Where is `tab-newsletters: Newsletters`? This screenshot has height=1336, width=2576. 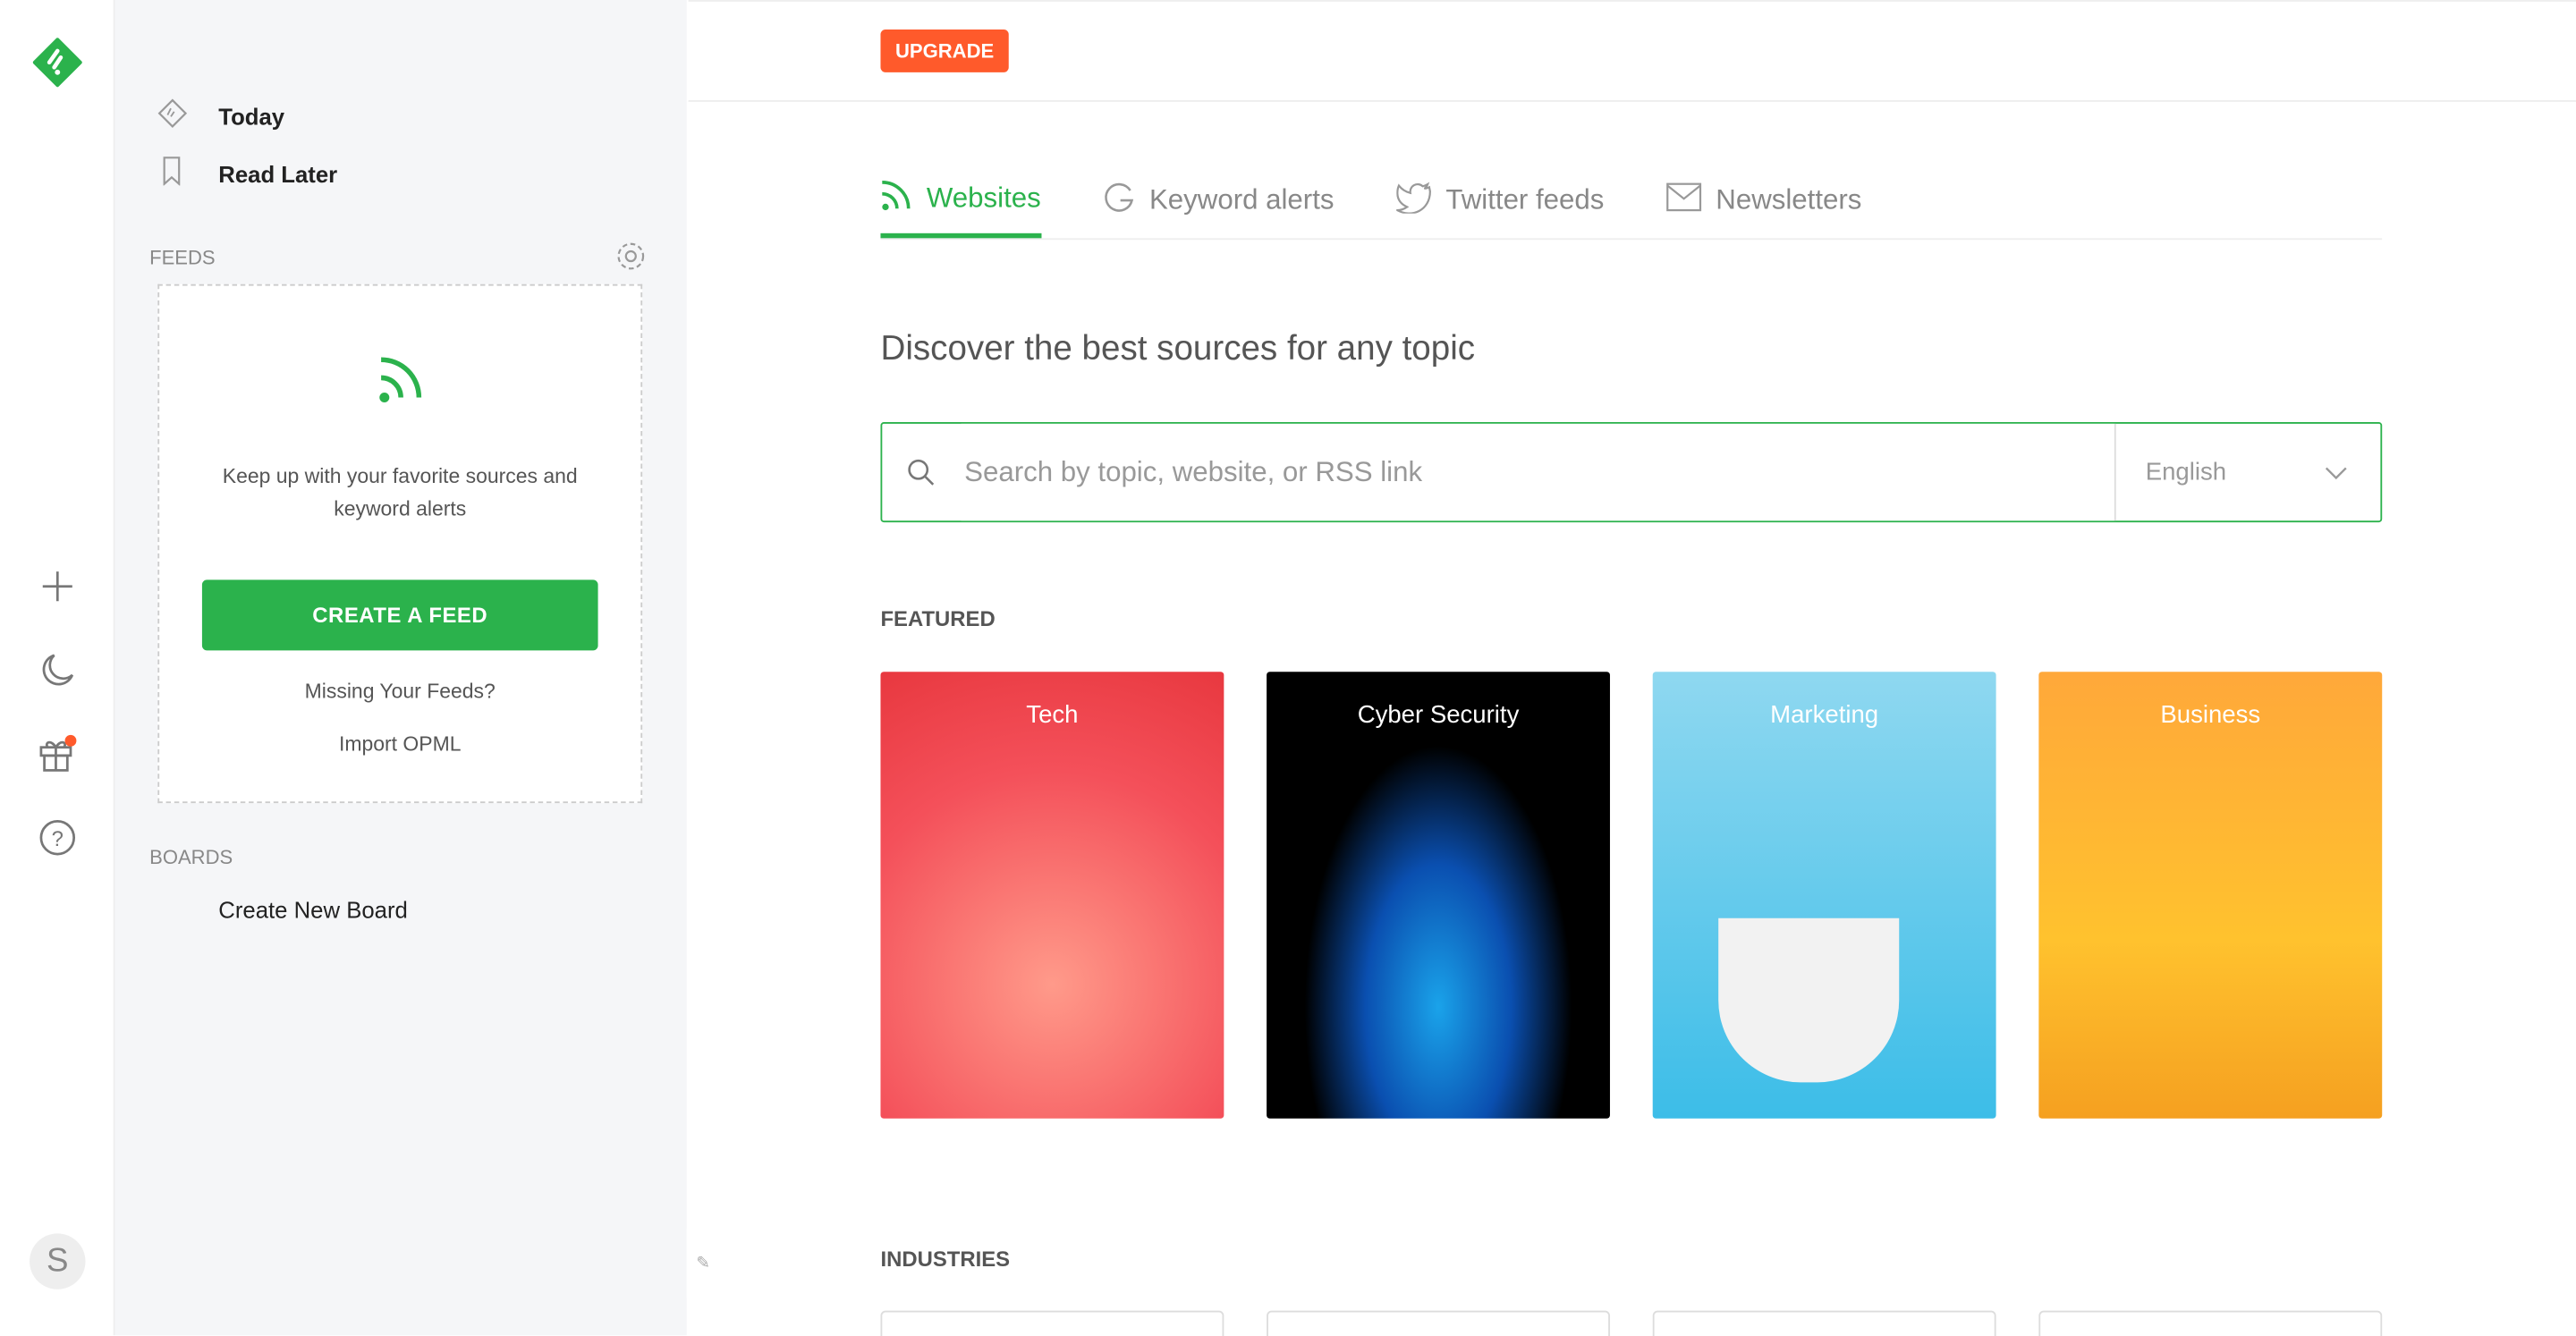 tab-newsletters: Newsletters is located at coordinates (1763, 201).